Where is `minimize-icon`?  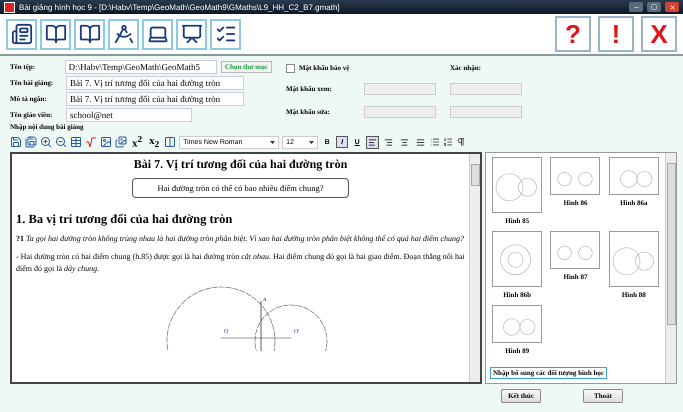
minimize-icon is located at coordinates (636, 7).